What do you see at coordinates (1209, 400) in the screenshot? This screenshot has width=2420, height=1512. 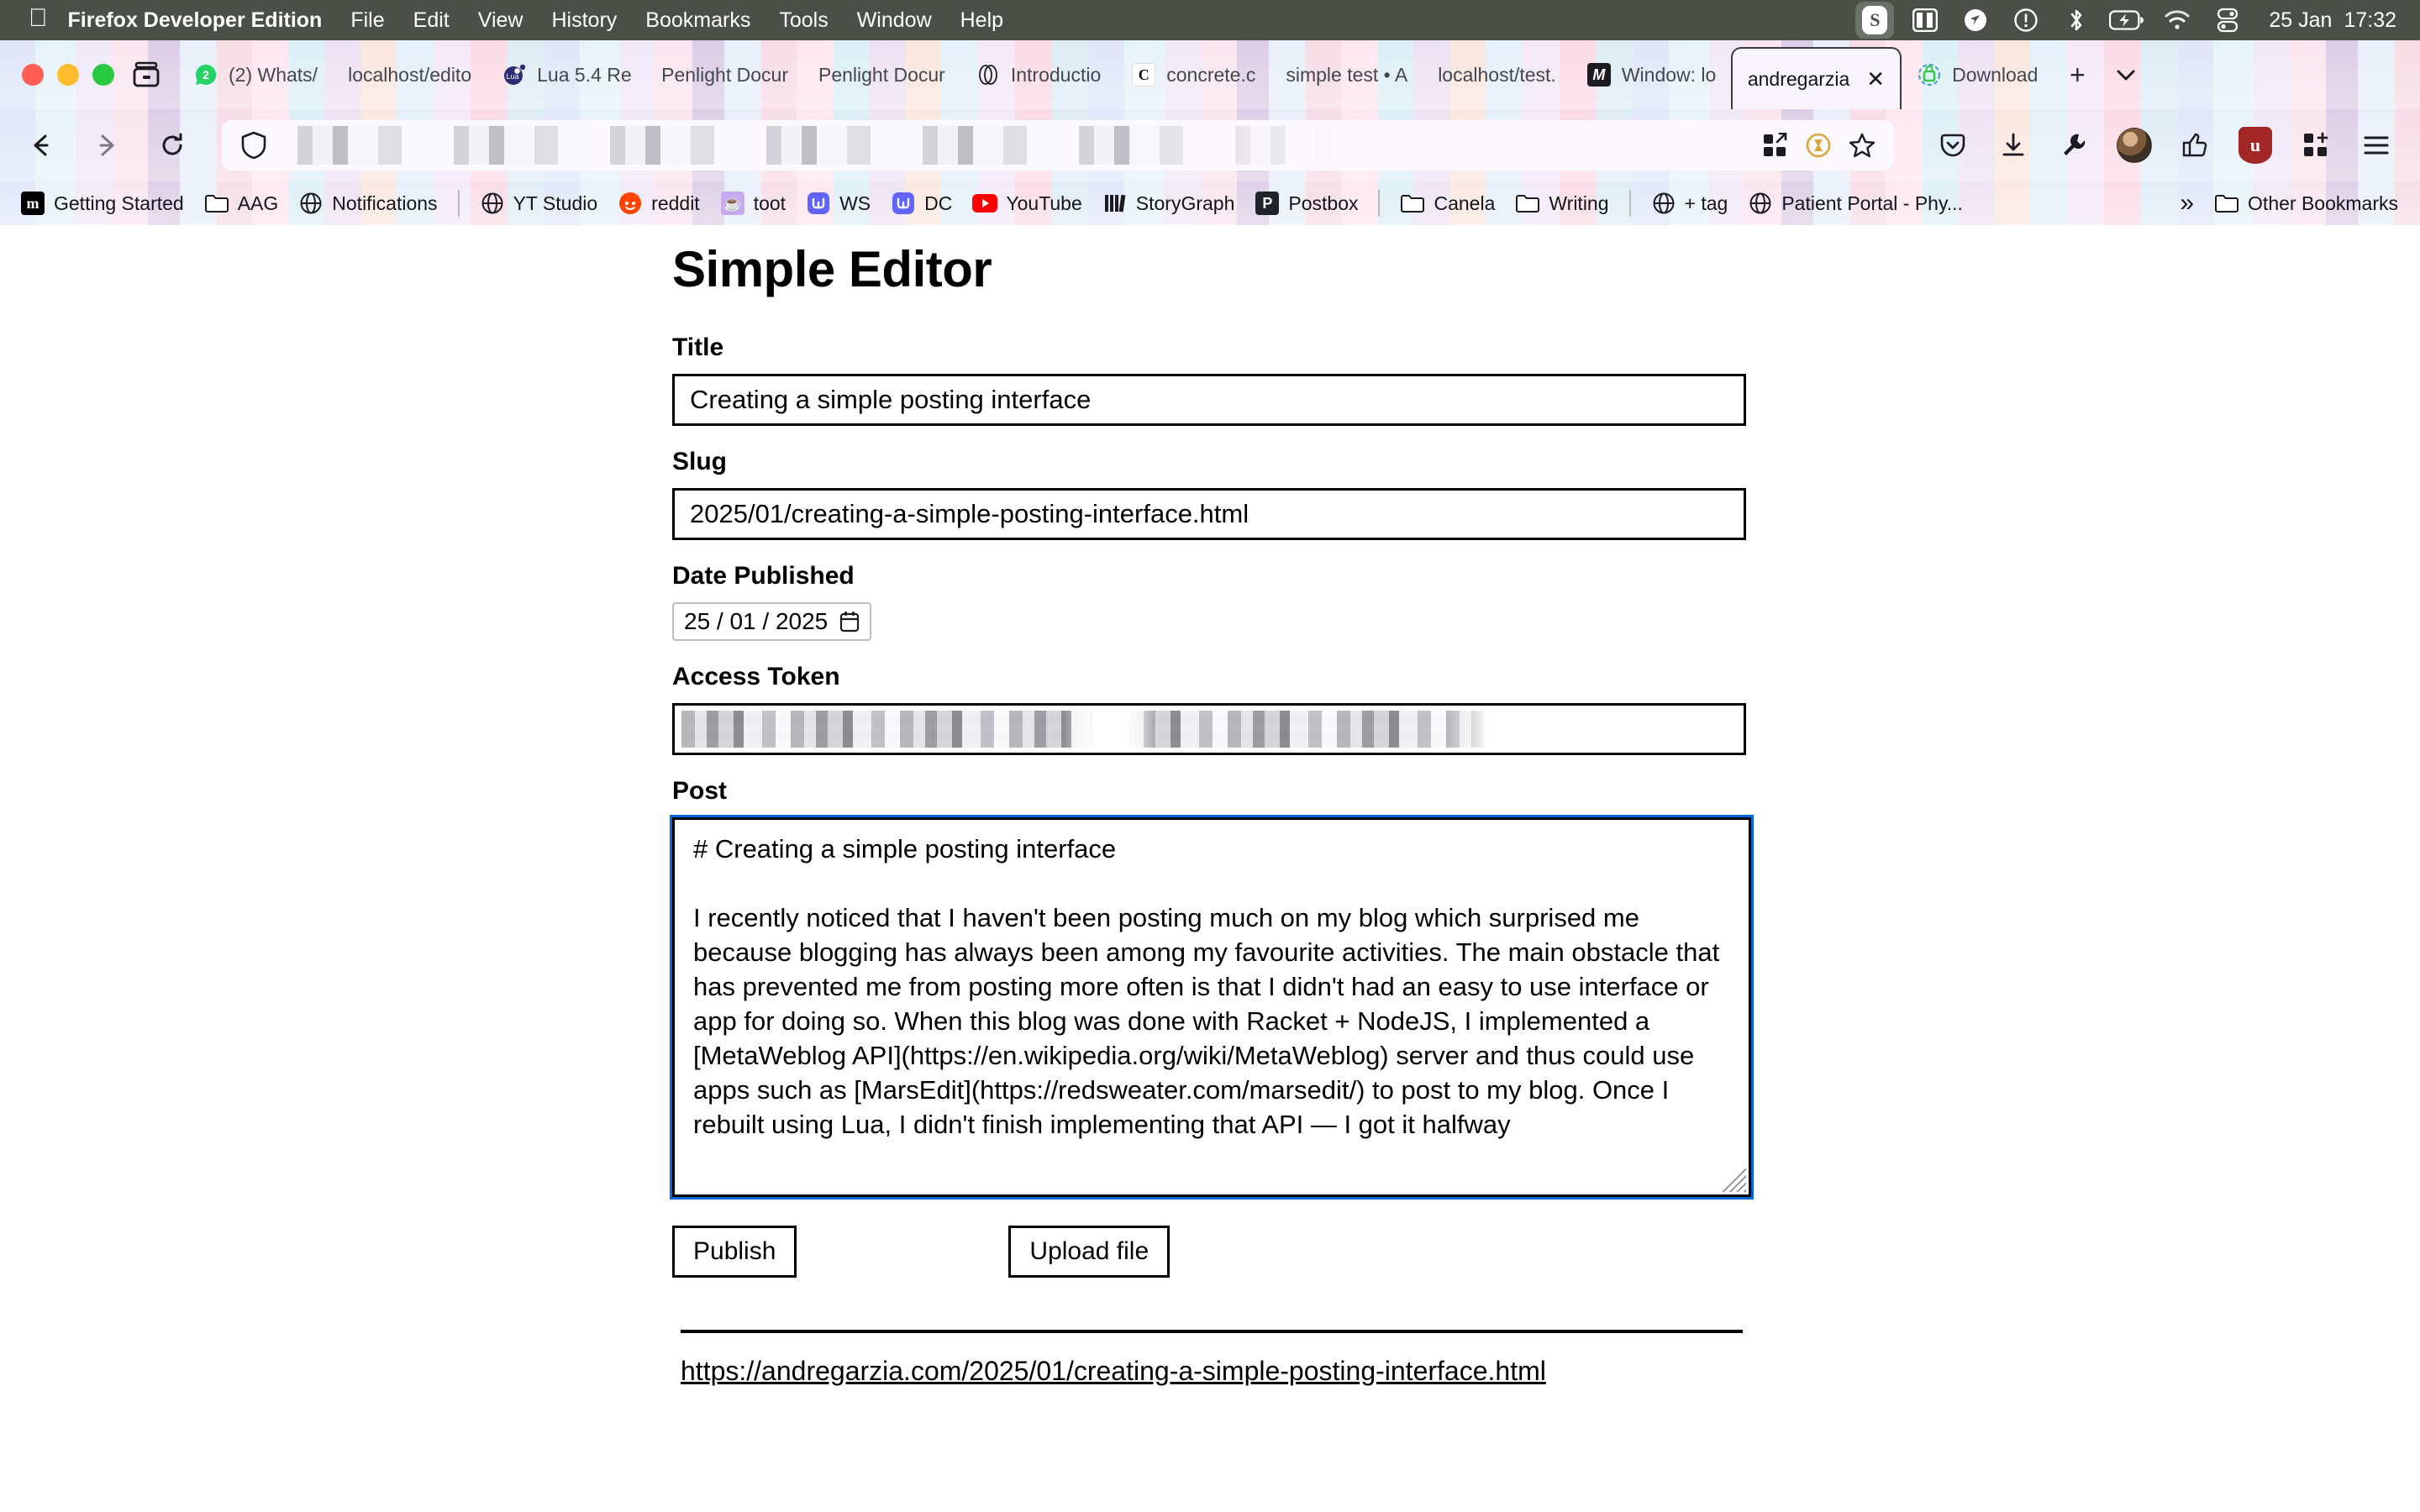 I see `title-input: Creating a simple posting interface` at bounding box center [1209, 400].